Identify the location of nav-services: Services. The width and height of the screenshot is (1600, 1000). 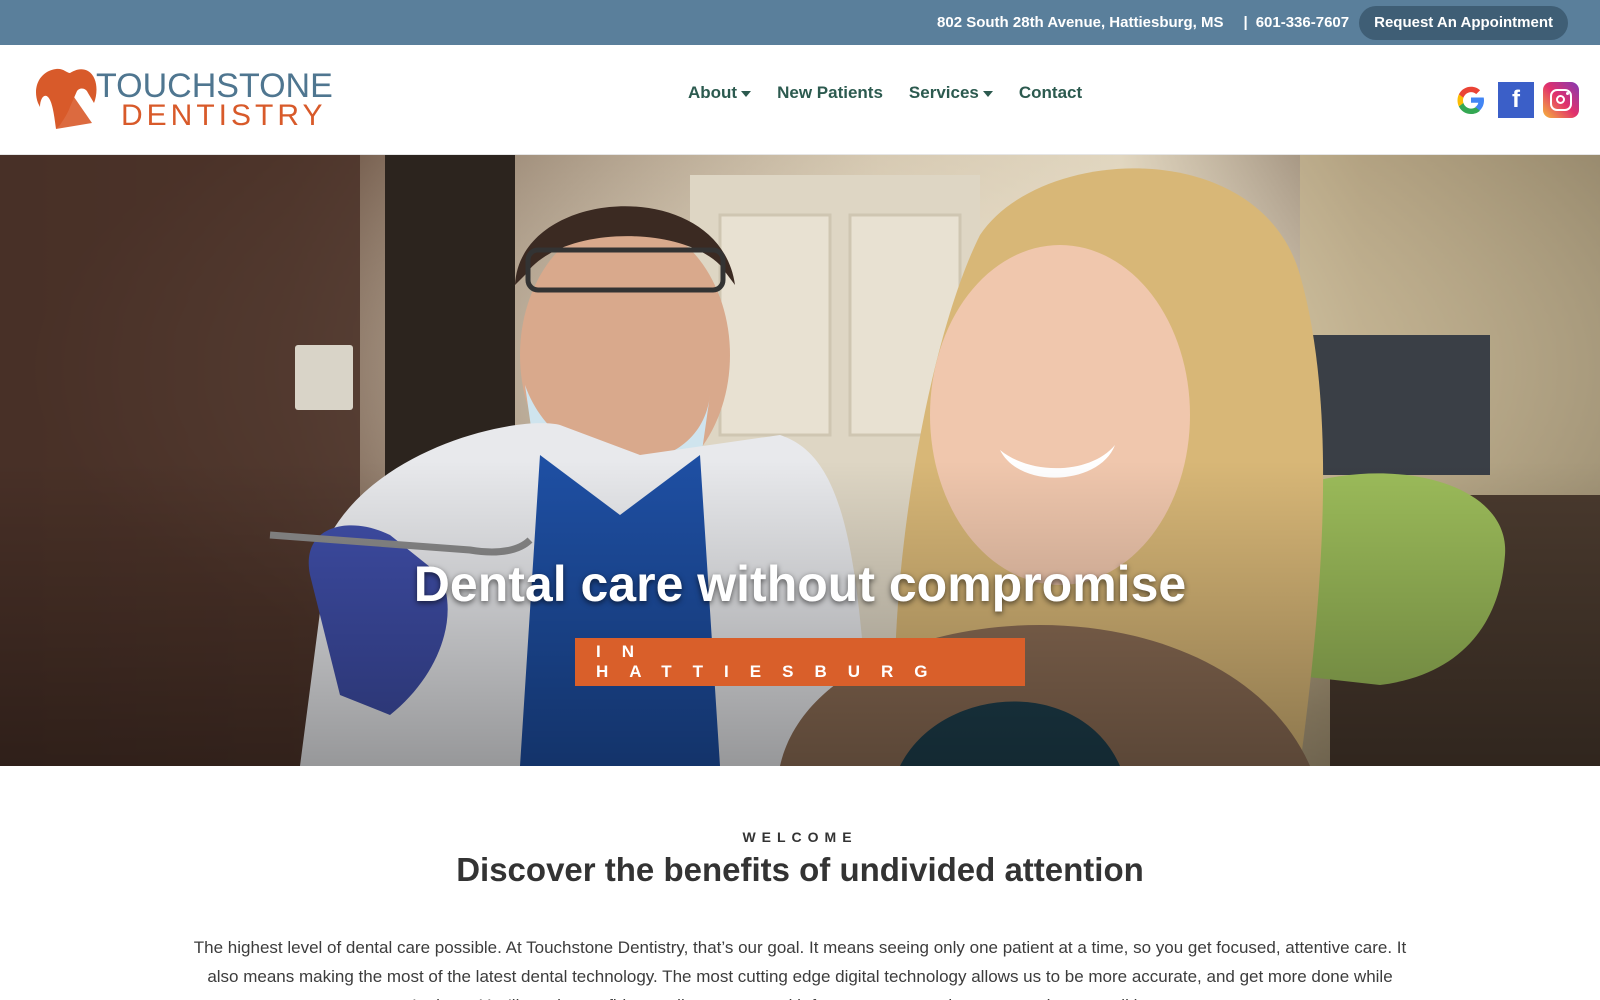
(951, 93).